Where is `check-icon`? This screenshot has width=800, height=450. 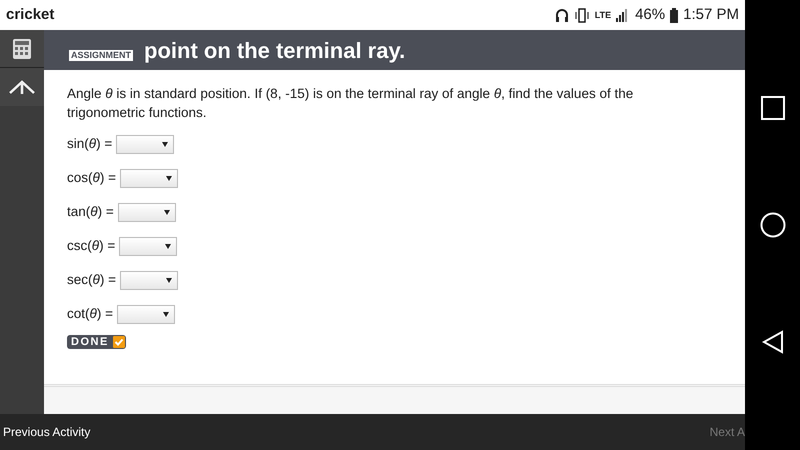
check-icon is located at coordinates (118, 342).